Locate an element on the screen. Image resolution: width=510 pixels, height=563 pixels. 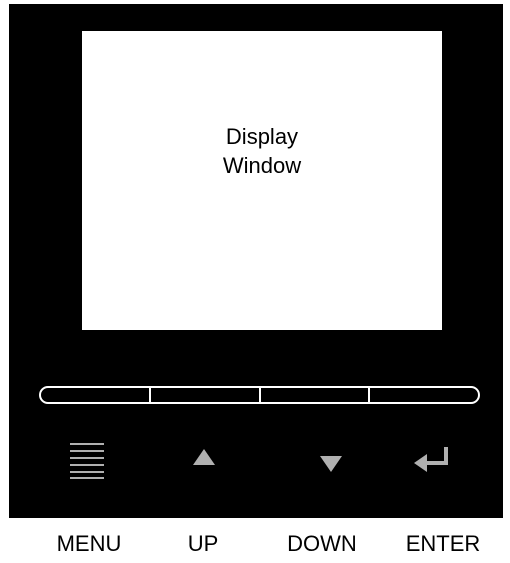
menu-key is located at coordinates (96, 395).